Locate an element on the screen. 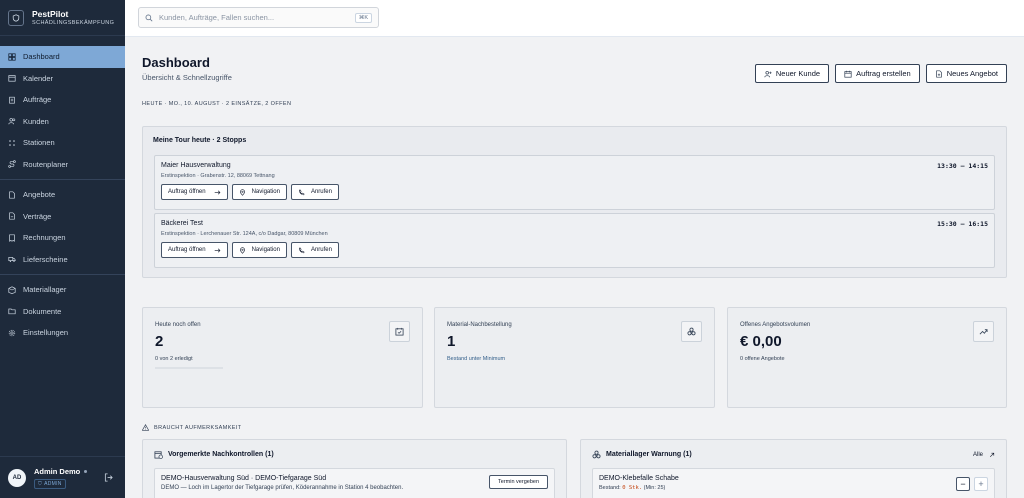  panel-title: Materiallager Warnung (1) is located at coordinates (649, 454).